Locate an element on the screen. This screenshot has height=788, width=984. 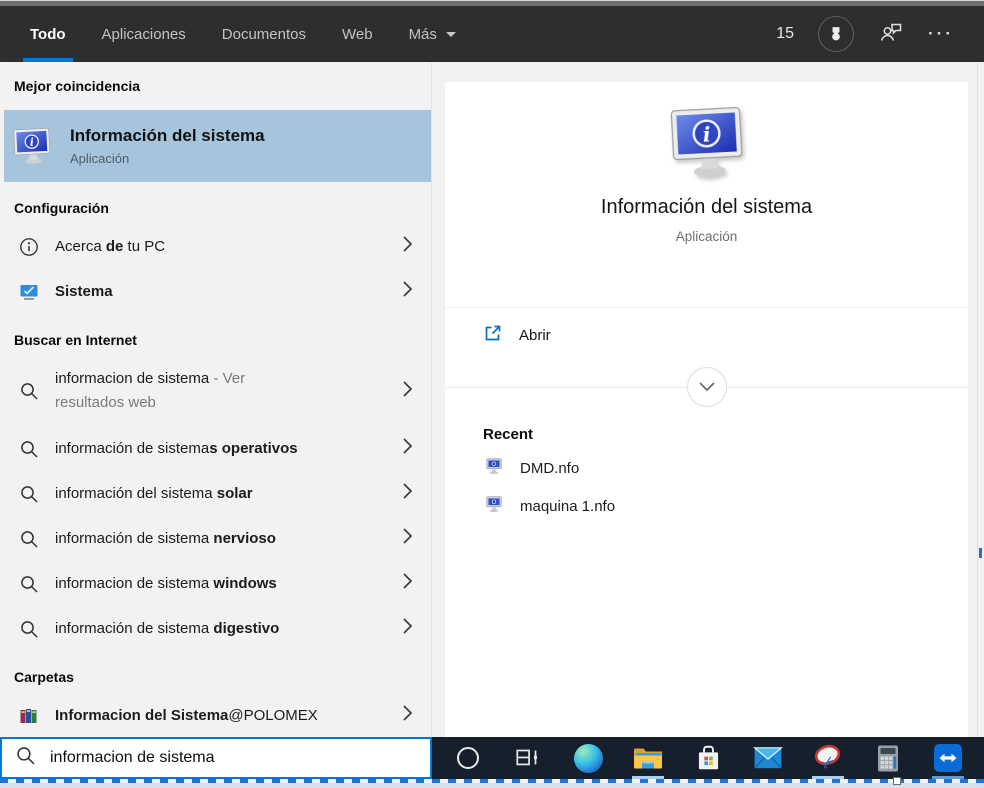
system-settings-icon is located at coordinates (29, 292).